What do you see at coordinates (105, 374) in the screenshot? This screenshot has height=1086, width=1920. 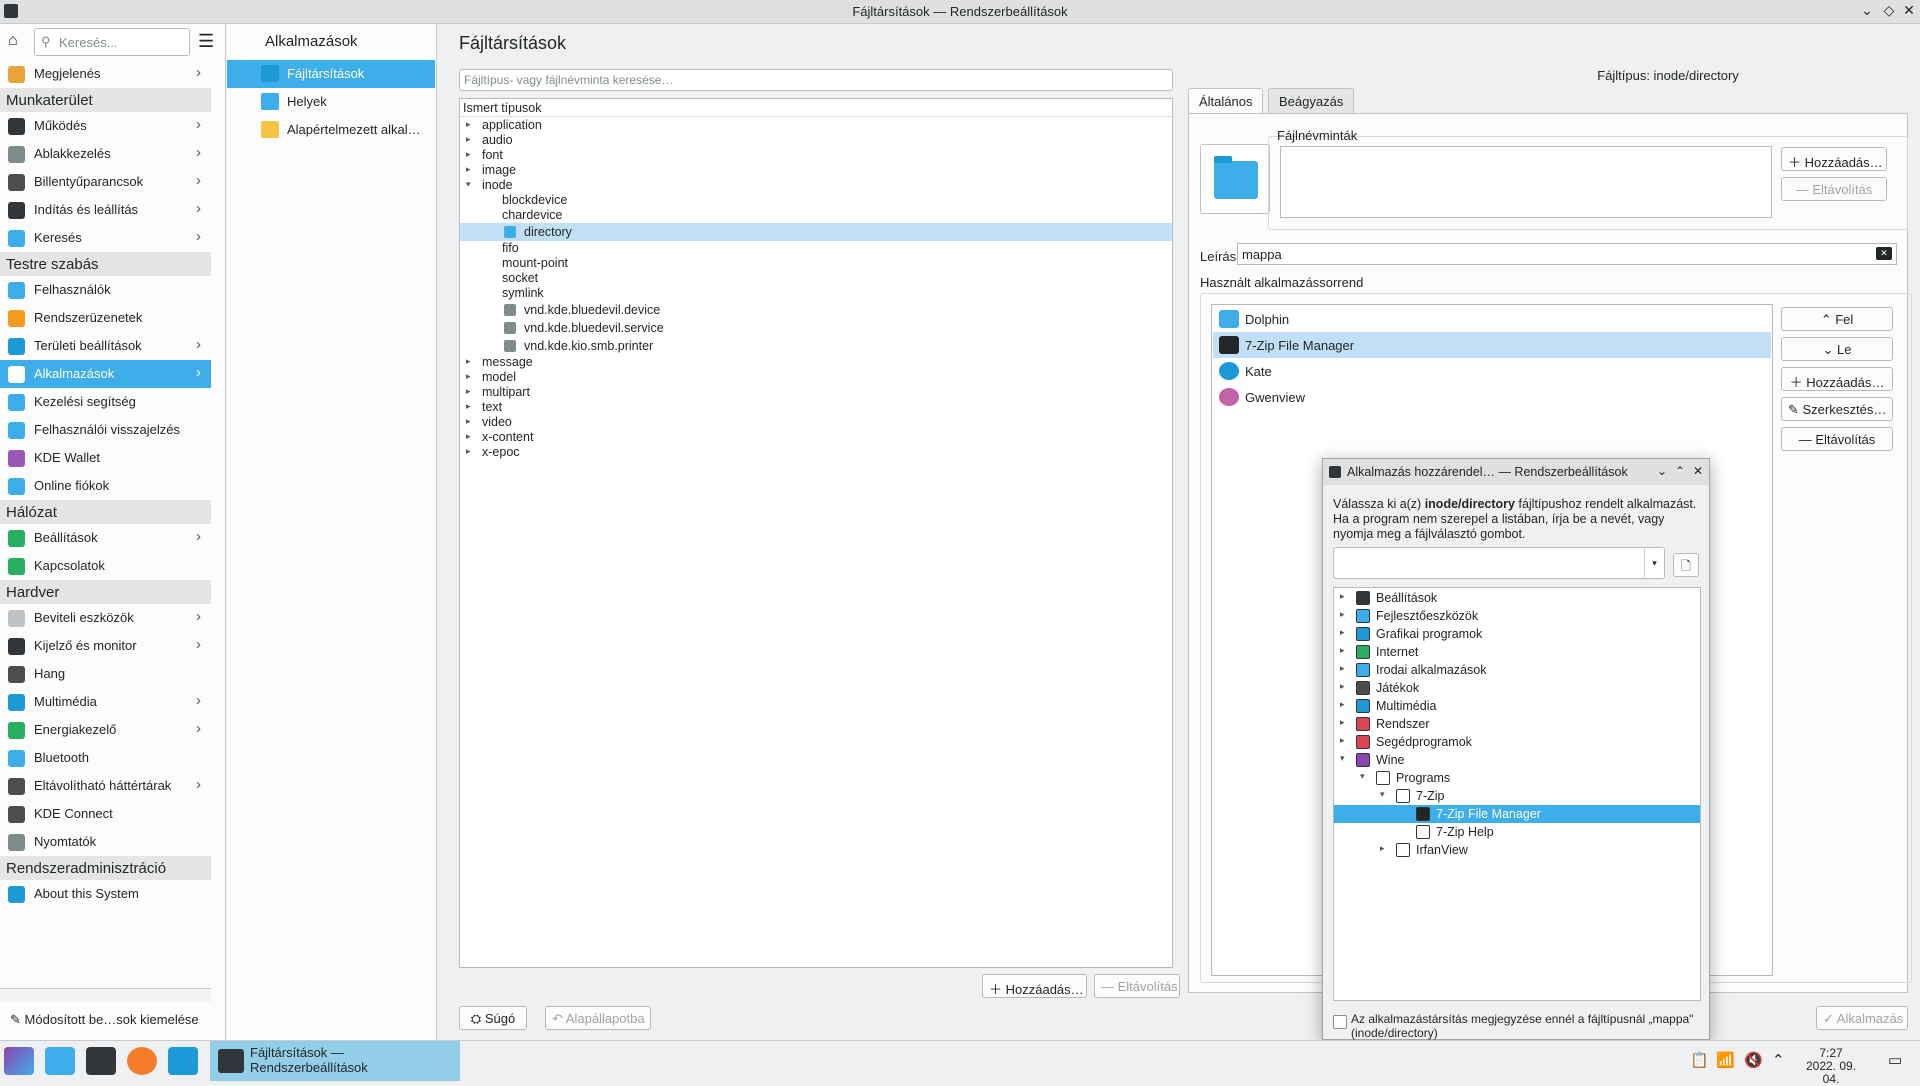 I see `sidebar-item: Alkalmazások ›` at bounding box center [105, 374].